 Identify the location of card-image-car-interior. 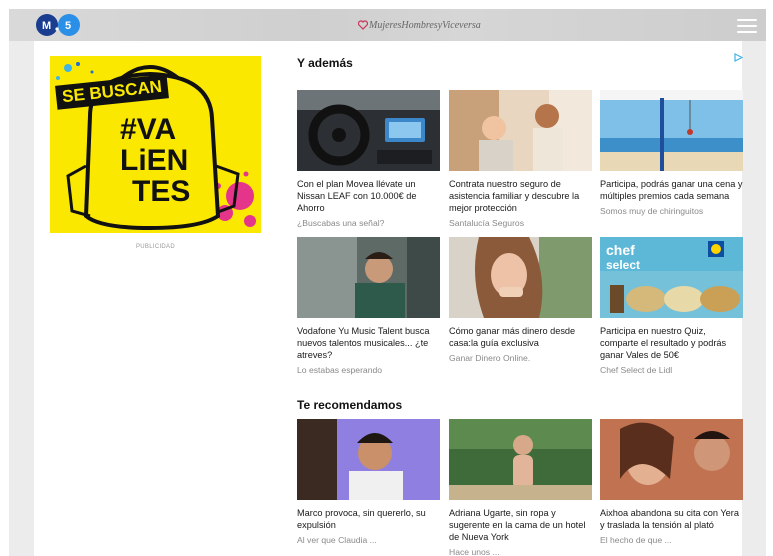
(368, 130).